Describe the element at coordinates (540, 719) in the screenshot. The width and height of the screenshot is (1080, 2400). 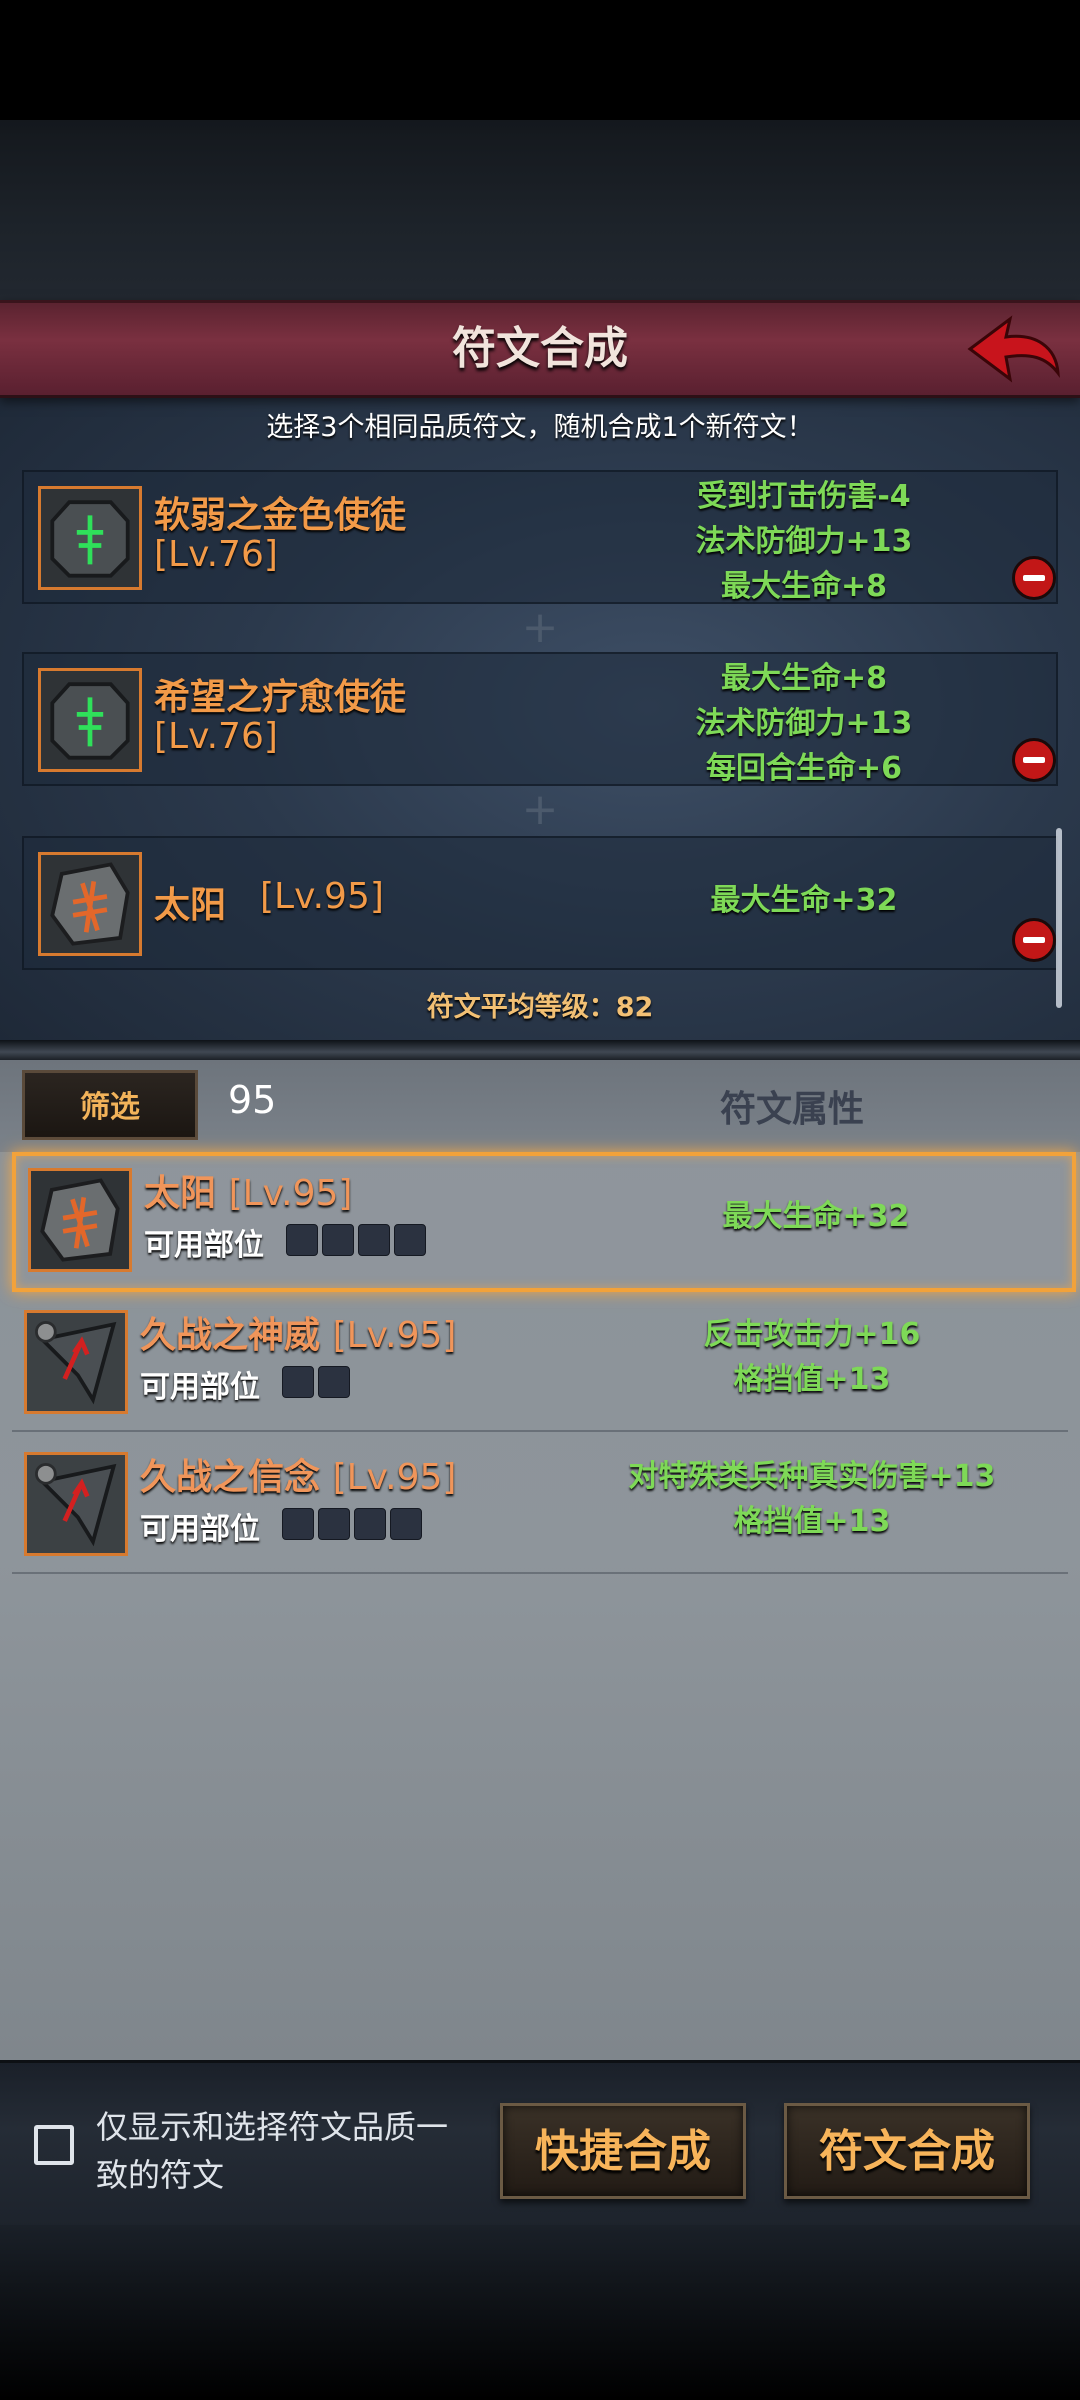
I see `rune-slot-2: 希望之疗愈使徒 [Lv.76] 最大生命+8 法术防御力+13 每回合生命+6` at that location.